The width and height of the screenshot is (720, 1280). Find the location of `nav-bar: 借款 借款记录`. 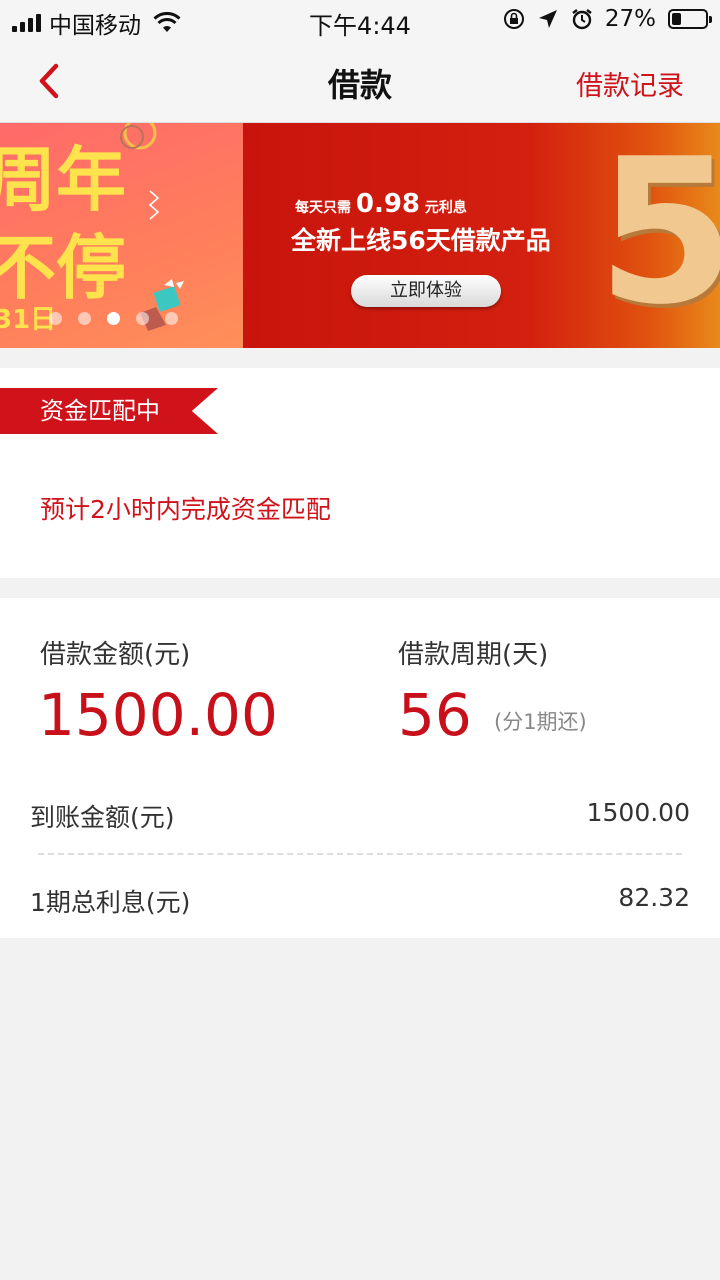

nav-bar: 借款 借款记录 is located at coordinates (360, 81).